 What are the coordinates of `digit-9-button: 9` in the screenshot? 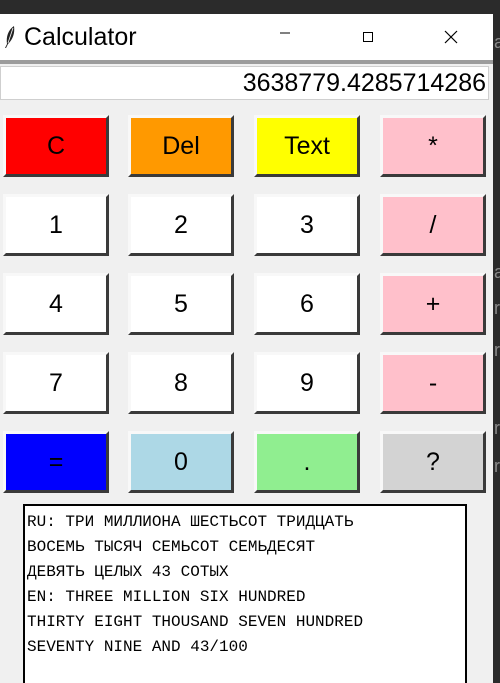 It's located at (307, 383).